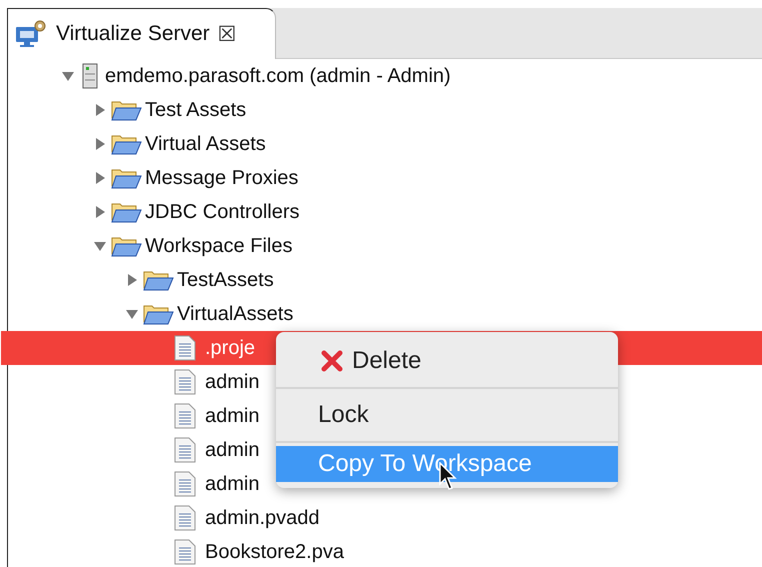 This screenshot has width=762, height=567. What do you see at coordinates (133, 34) in the screenshot?
I see `tab-title: Virtualize Server` at bounding box center [133, 34].